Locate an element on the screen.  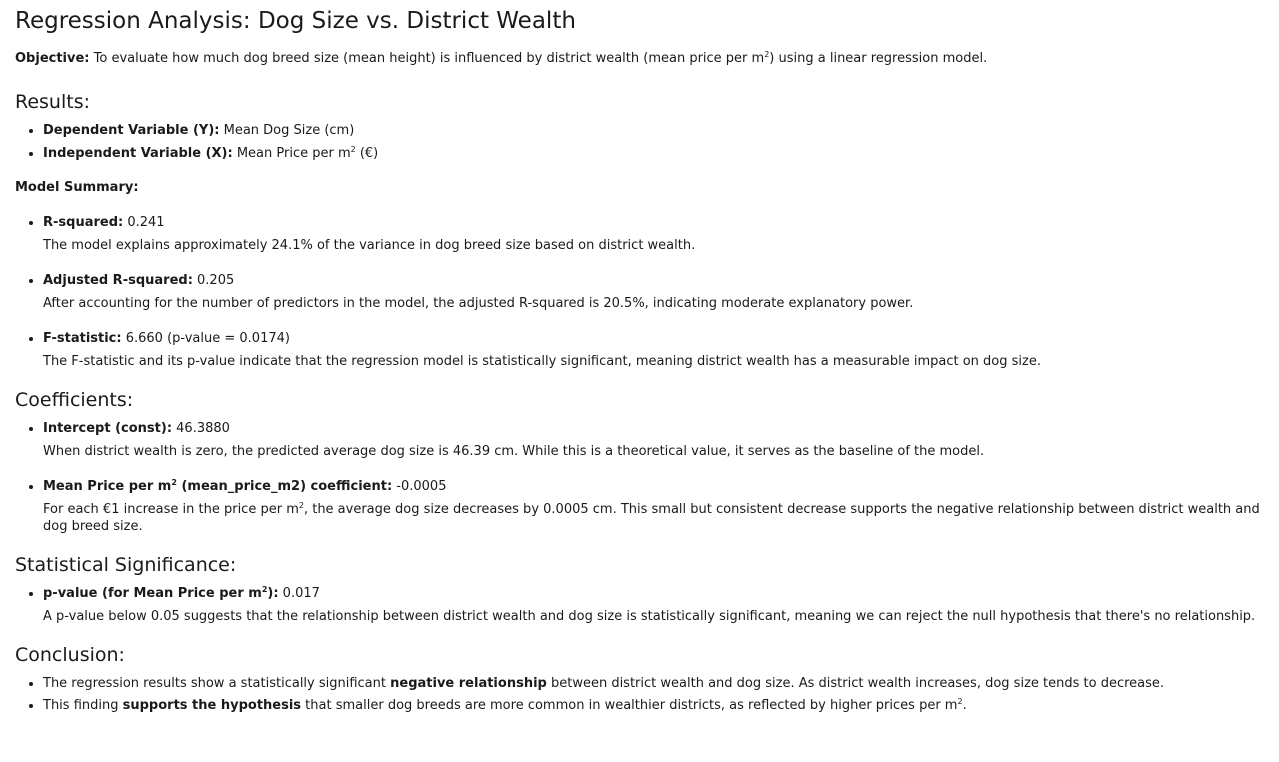
objective-label: Objective: is located at coordinates (52, 58).